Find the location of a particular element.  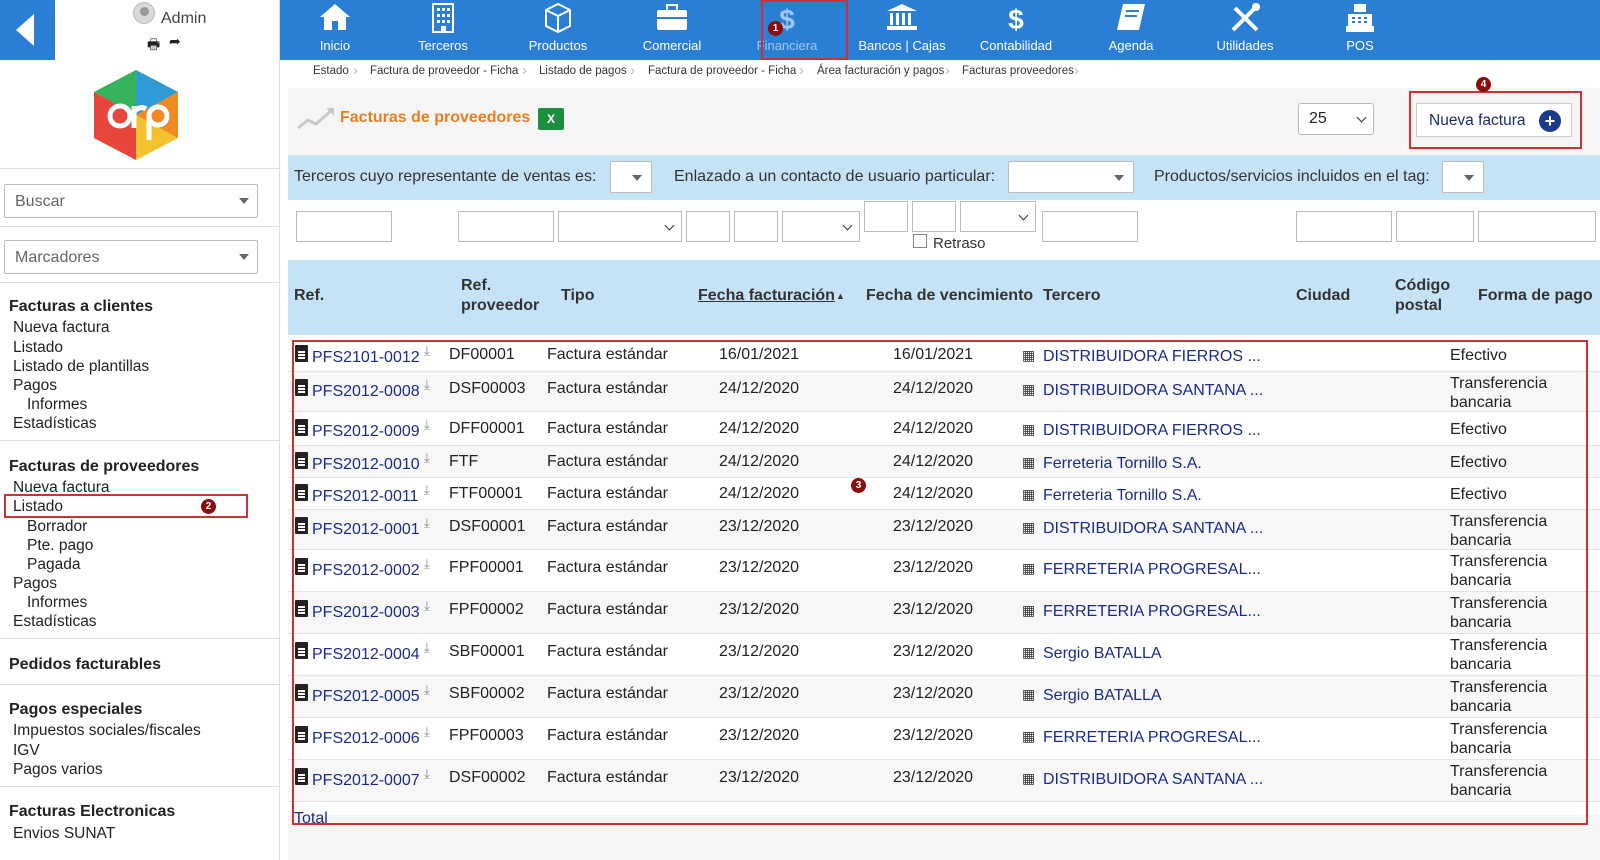

col-invoice-date: Fecha facturación is located at coordinates (766, 296).